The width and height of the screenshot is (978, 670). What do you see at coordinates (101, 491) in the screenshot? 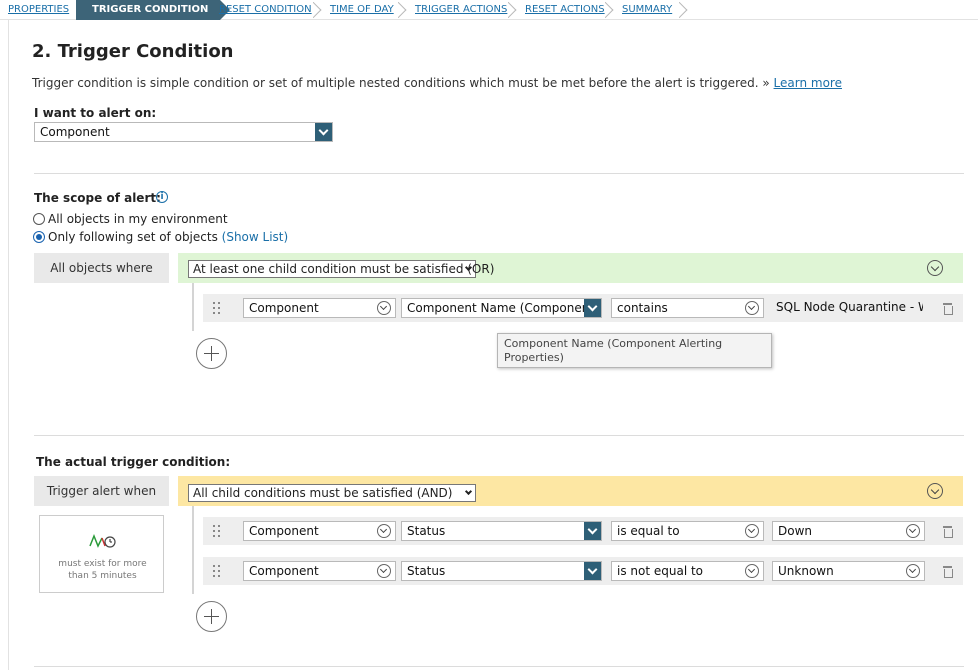
I see `trigger-when-label: Trigger alert when` at bounding box center [101, 491].